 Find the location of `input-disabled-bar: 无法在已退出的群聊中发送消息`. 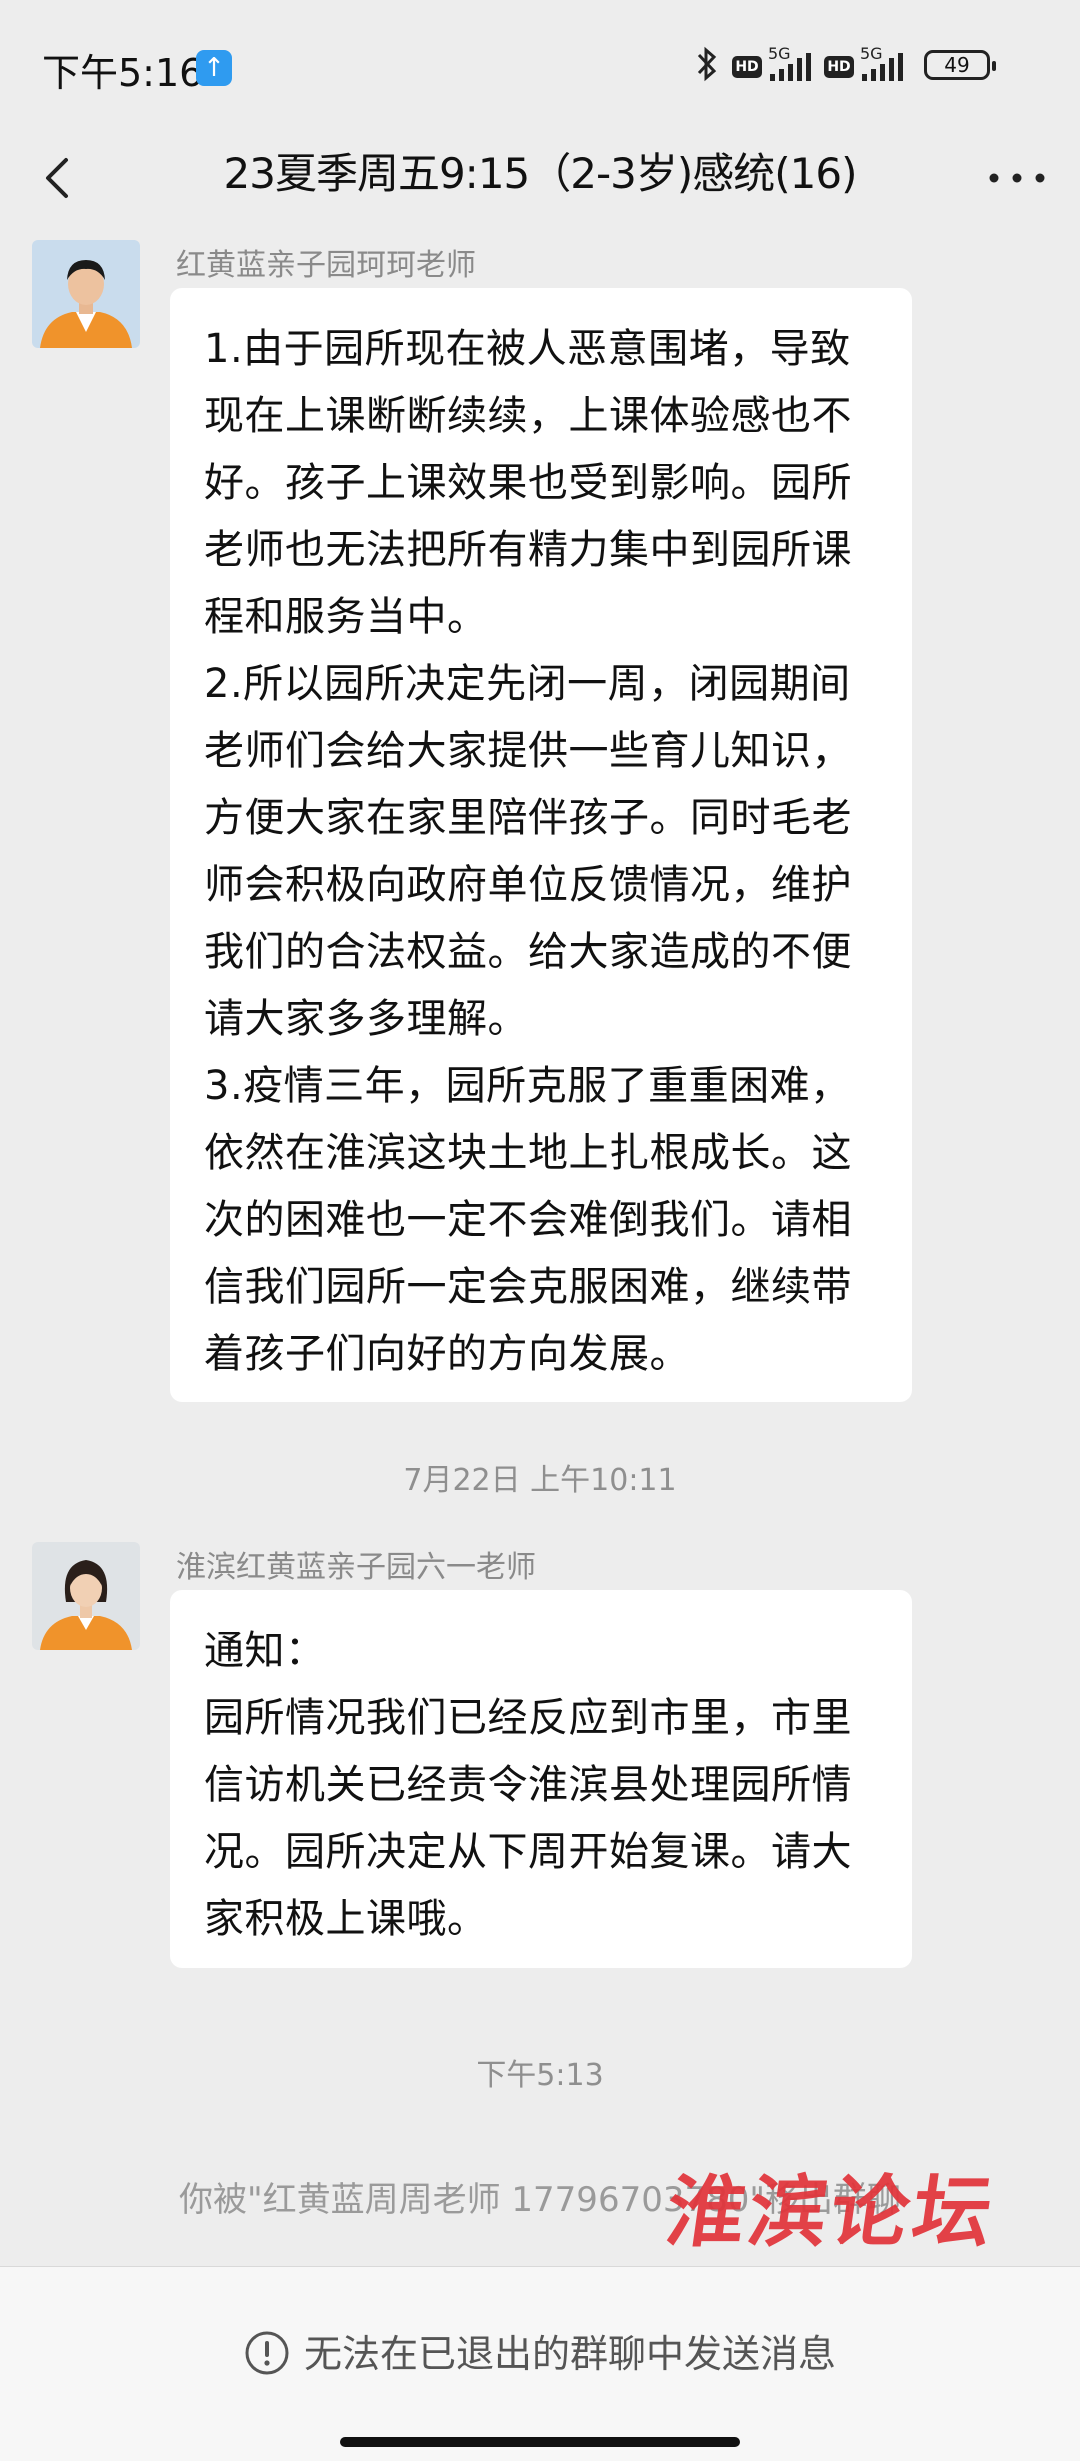

input-disabled-bar: 无法在已退出的群聊中发送消息 is located at coordinates (540, 2363).